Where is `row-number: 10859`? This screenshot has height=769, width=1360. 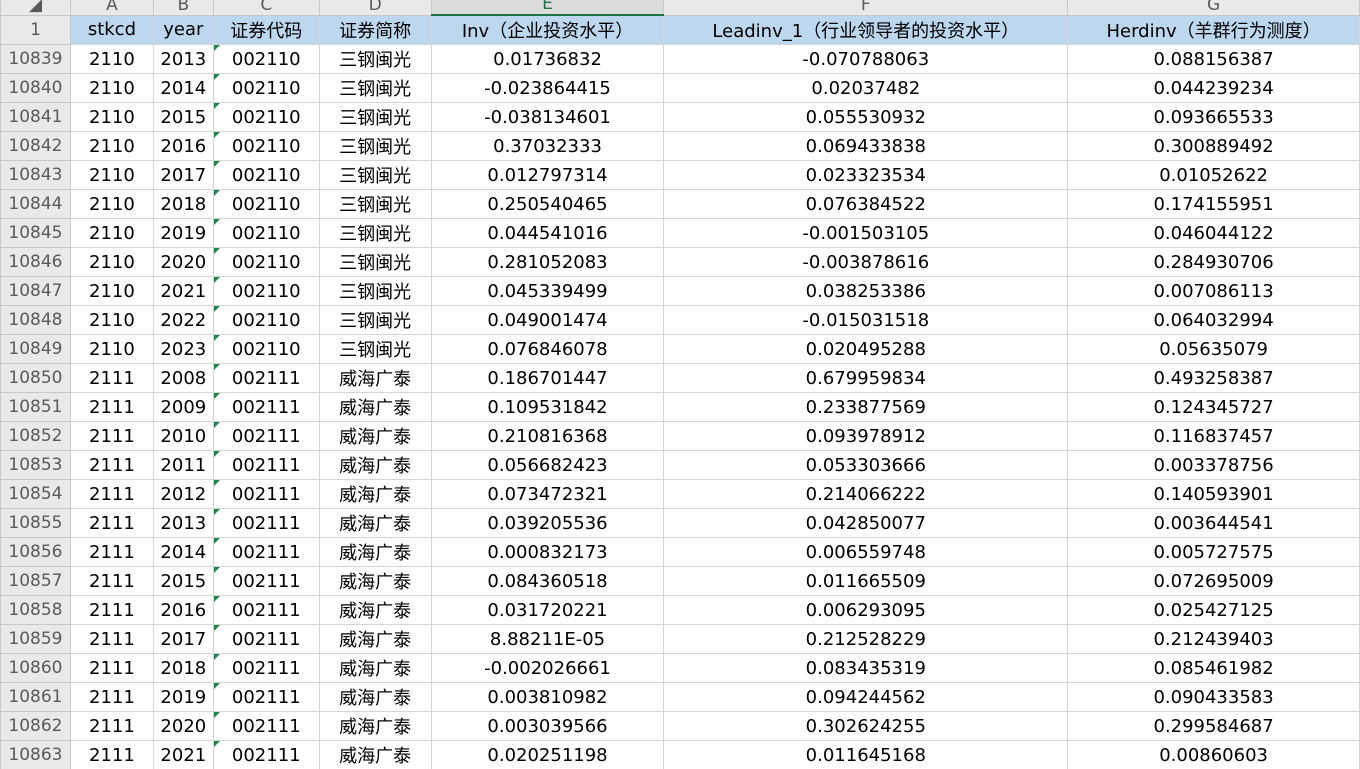
row-number: 10859 is located at coordinates (35, 639).